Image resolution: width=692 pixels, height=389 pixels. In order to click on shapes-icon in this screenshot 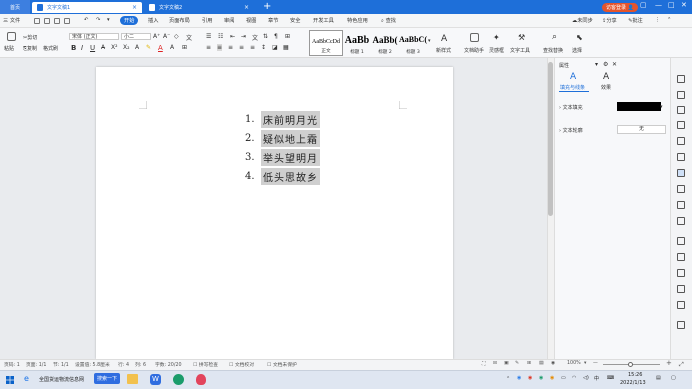, I will do `click(681, 110)`.